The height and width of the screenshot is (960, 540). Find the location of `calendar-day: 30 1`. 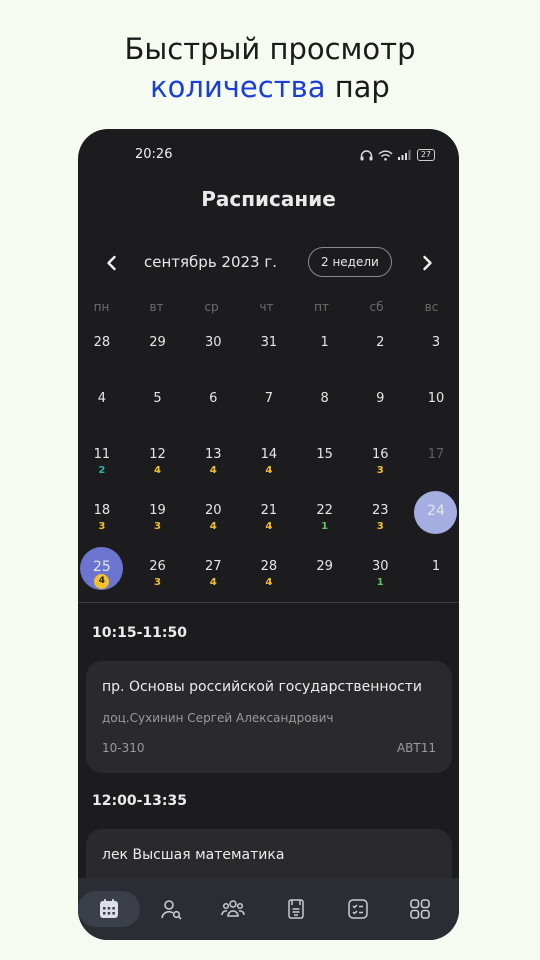

calendar-day: 30 1 is located at coordinates (380, 577).